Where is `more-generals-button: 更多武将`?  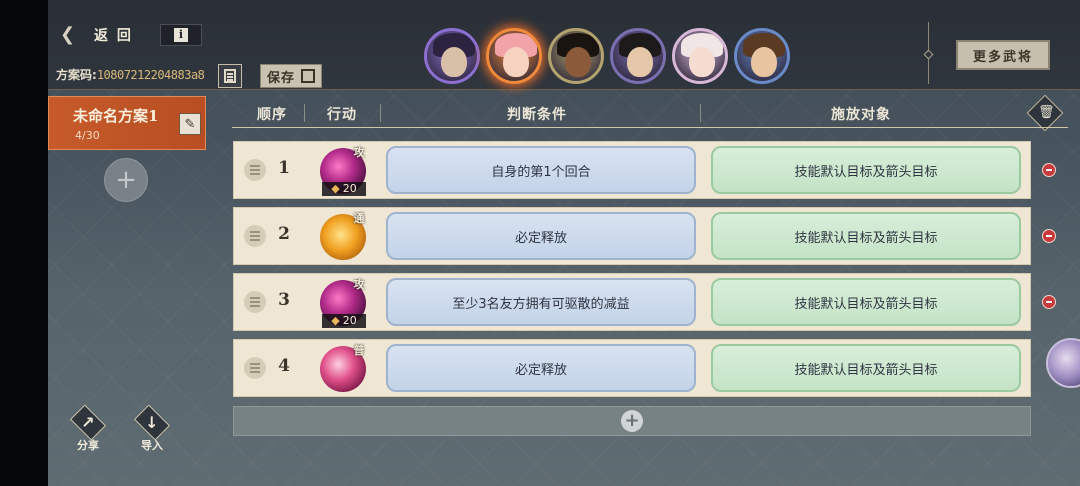
more-generals-button: 更多武将 is located at coordinates (1003, 55).